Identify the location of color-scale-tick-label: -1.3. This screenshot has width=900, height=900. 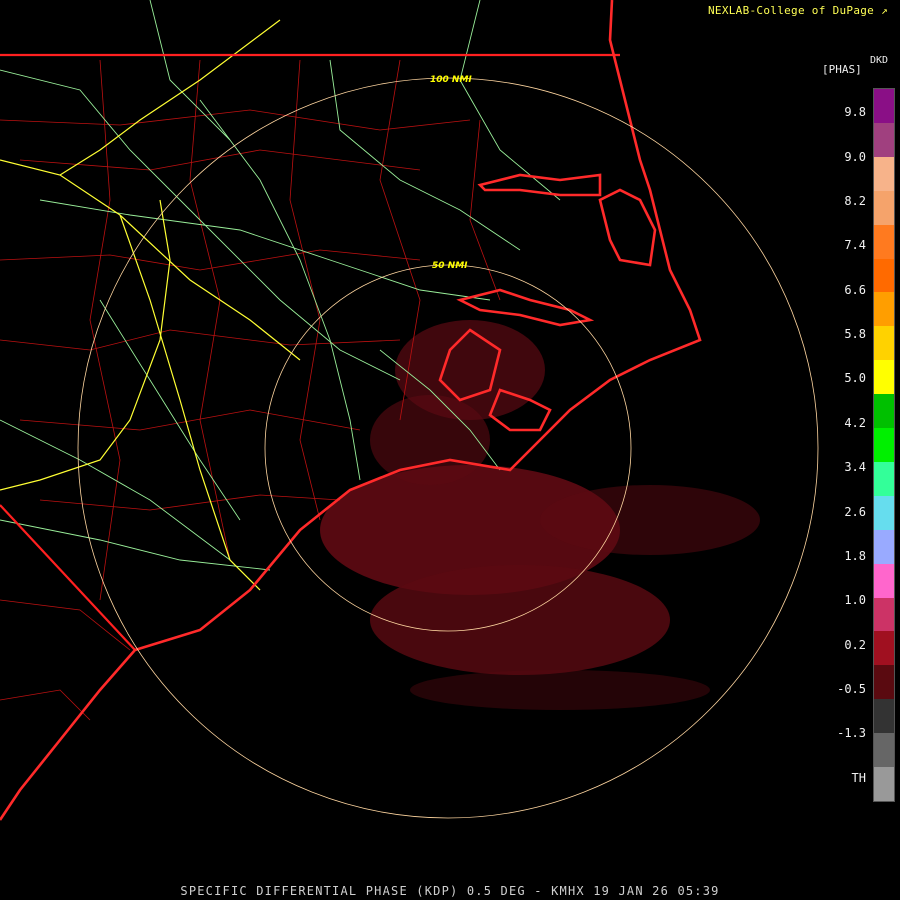
(851, 733).